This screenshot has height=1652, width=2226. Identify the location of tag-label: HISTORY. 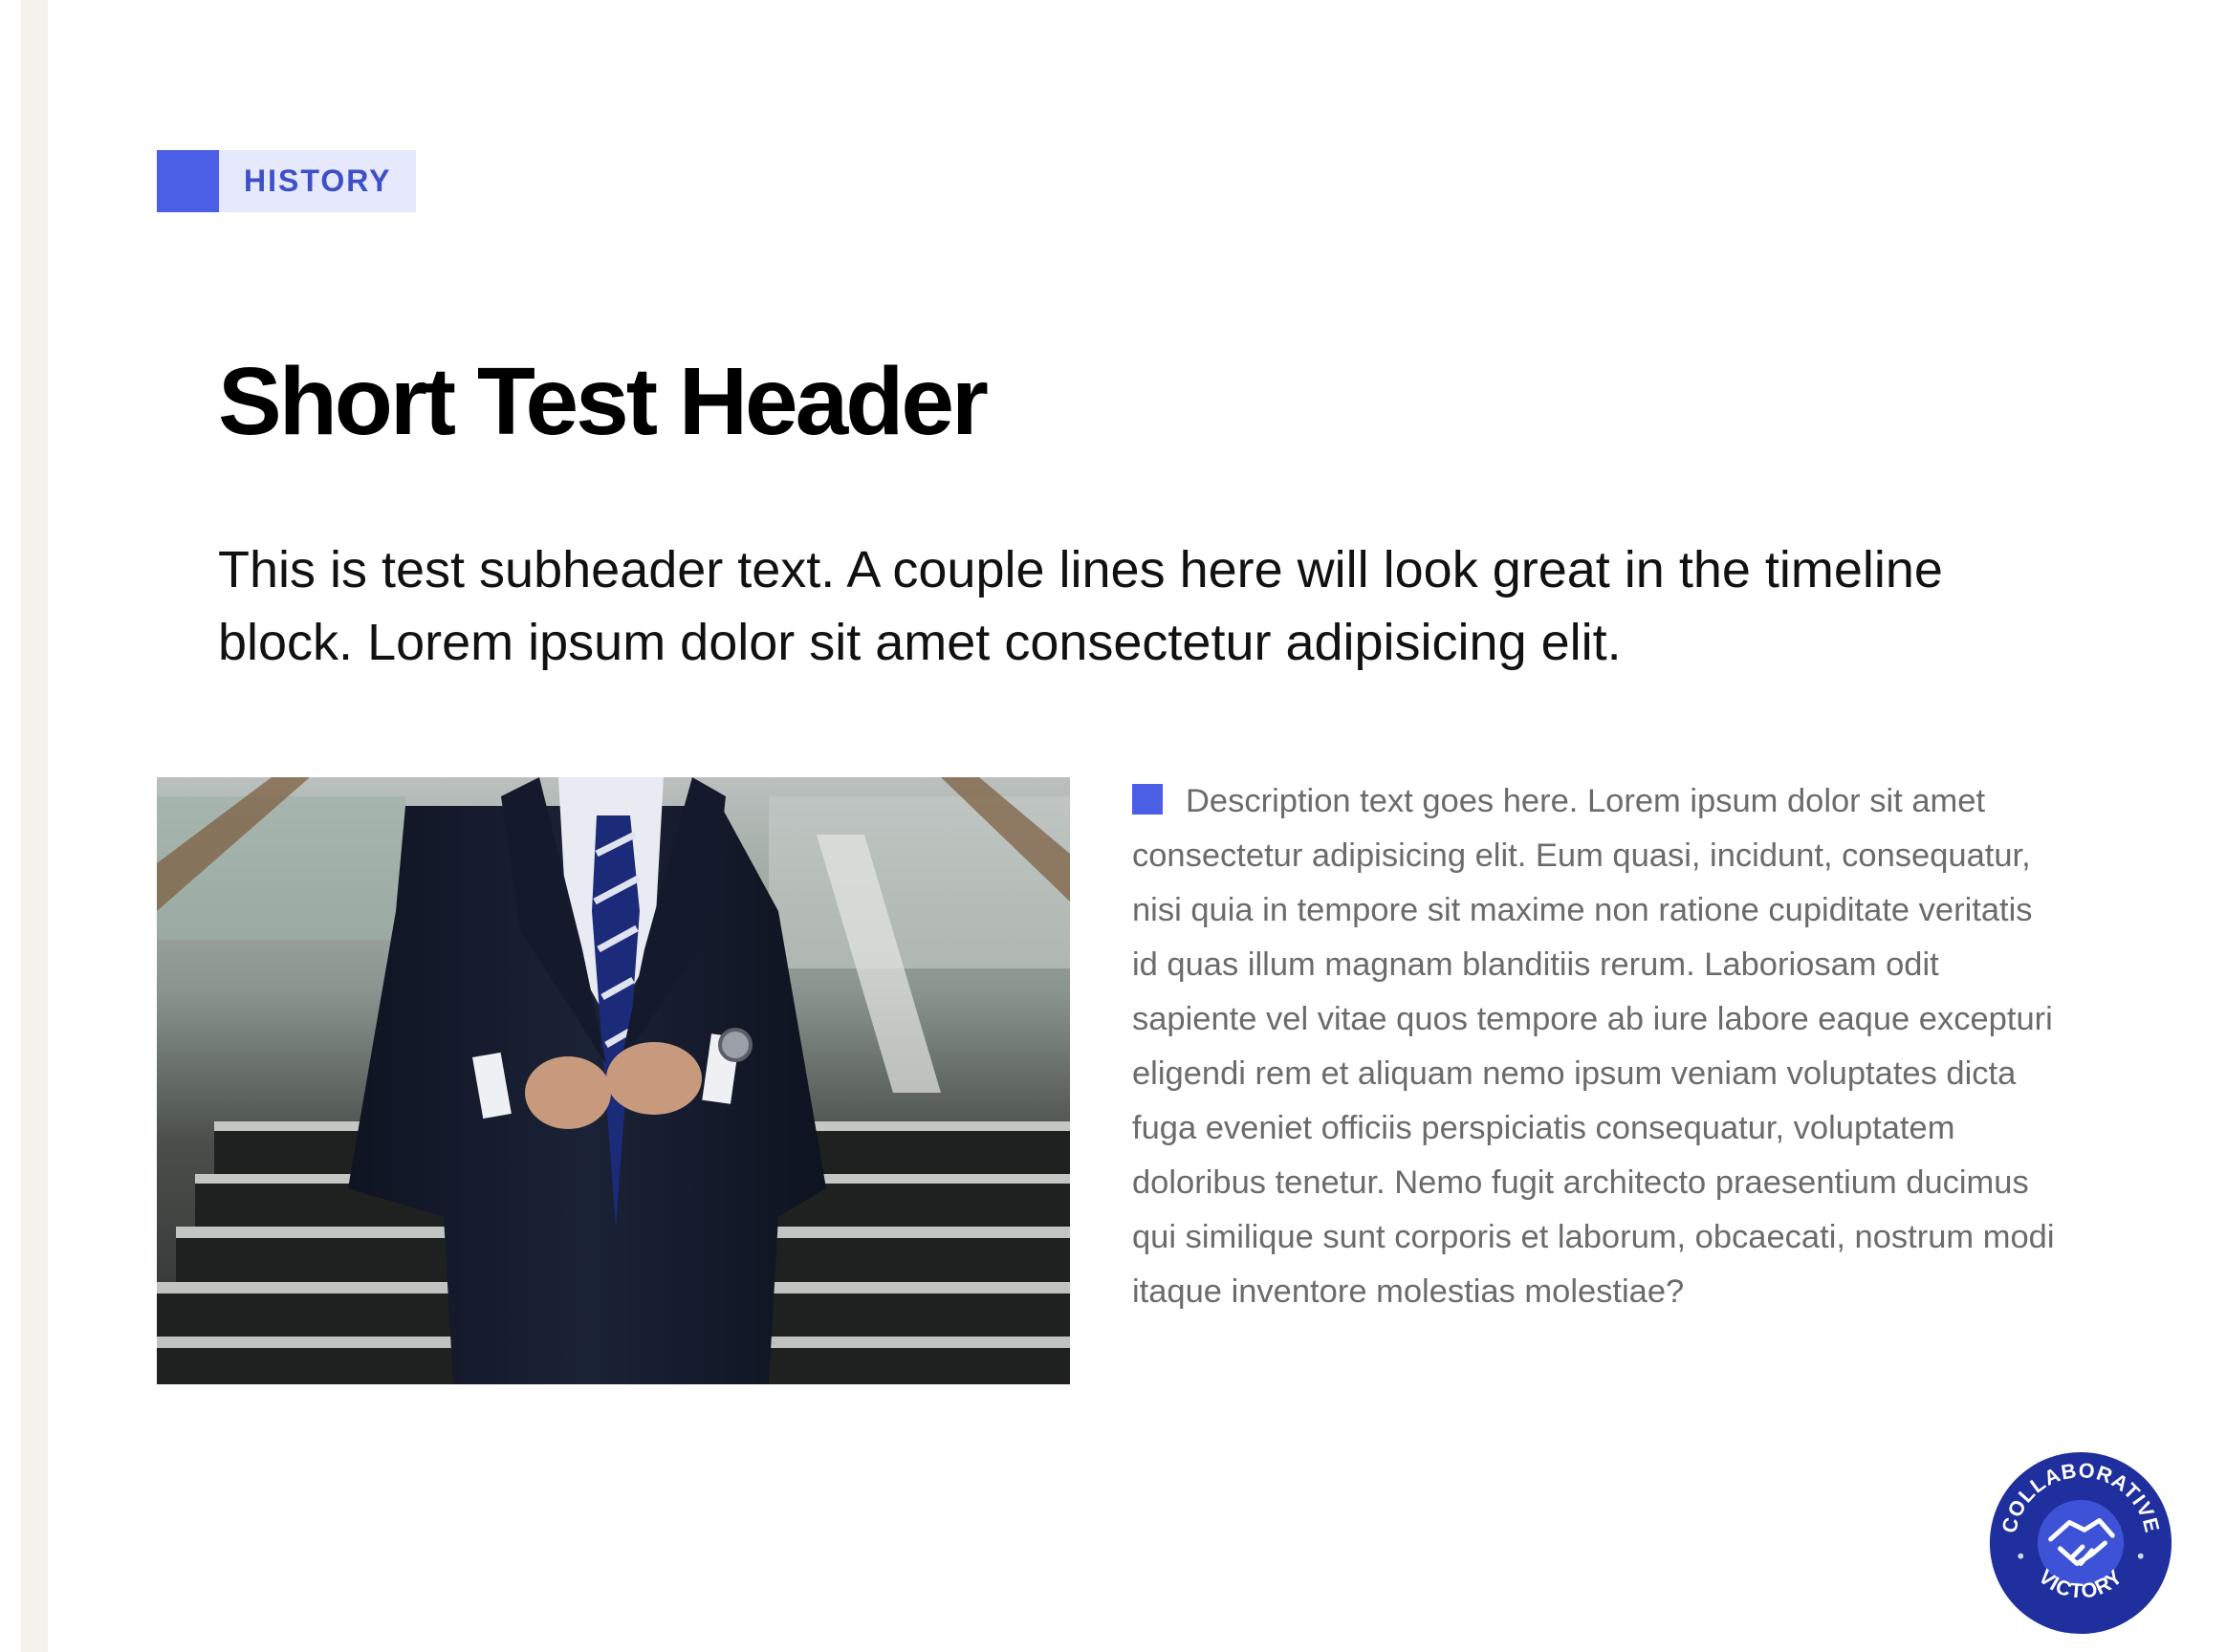
(318, 181).